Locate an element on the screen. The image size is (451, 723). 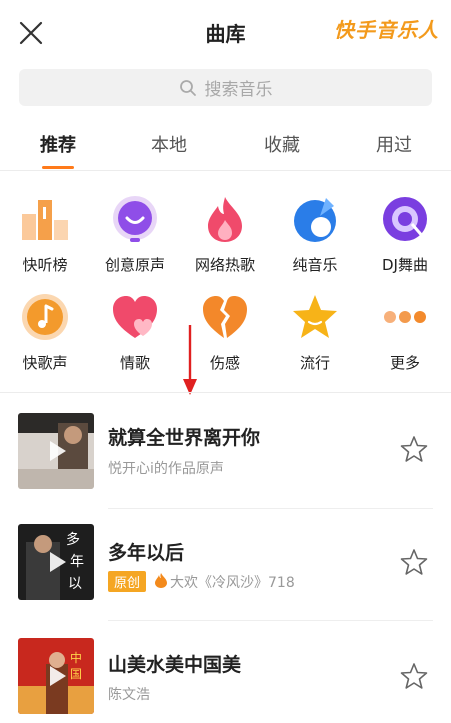
category-chunyinyue: 纯音乐 is located at coordinates (315, 234).